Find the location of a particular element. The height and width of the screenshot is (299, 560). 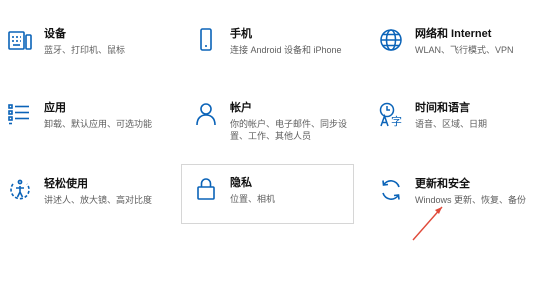

annotation-arrow is located at coordinates (427, 223).